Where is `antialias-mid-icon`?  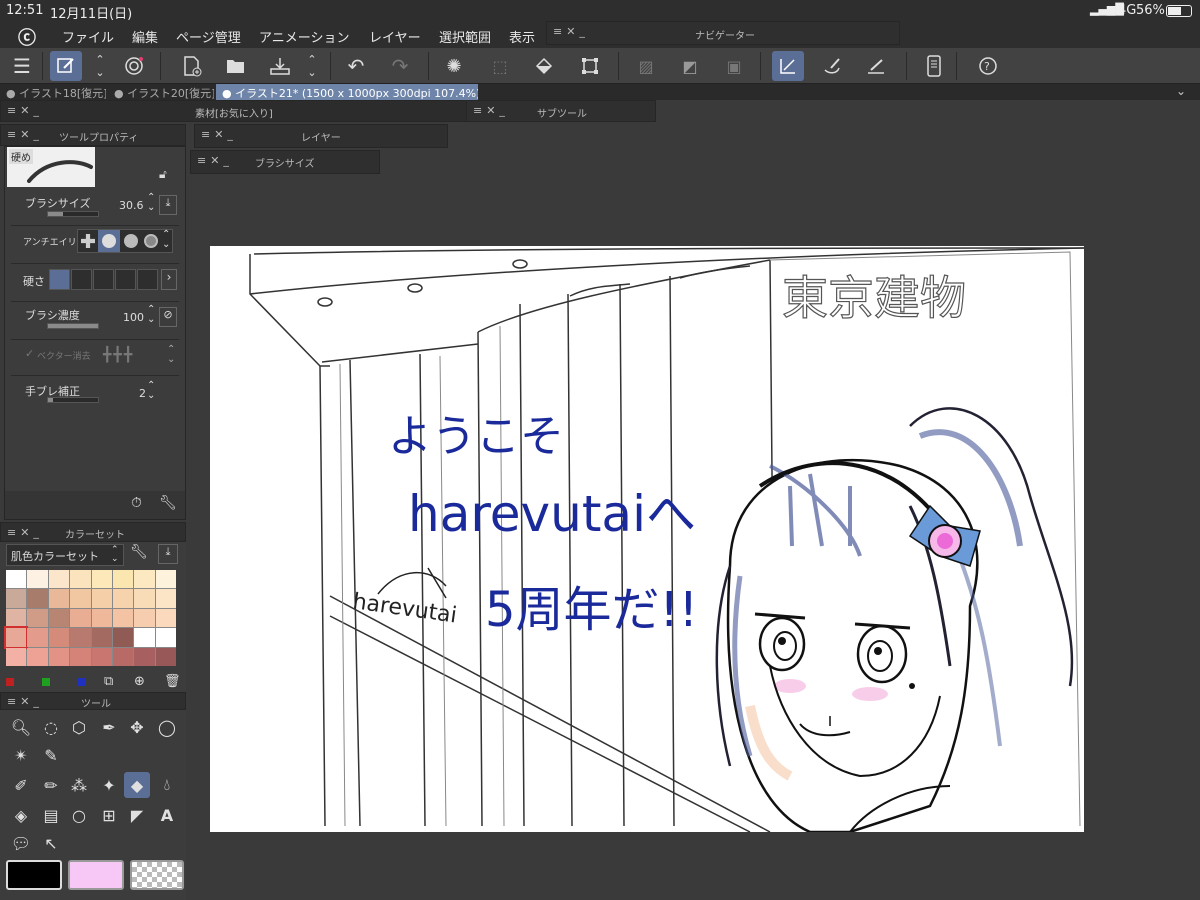 antialias-mid-icon is located at coordinates (131, 241).